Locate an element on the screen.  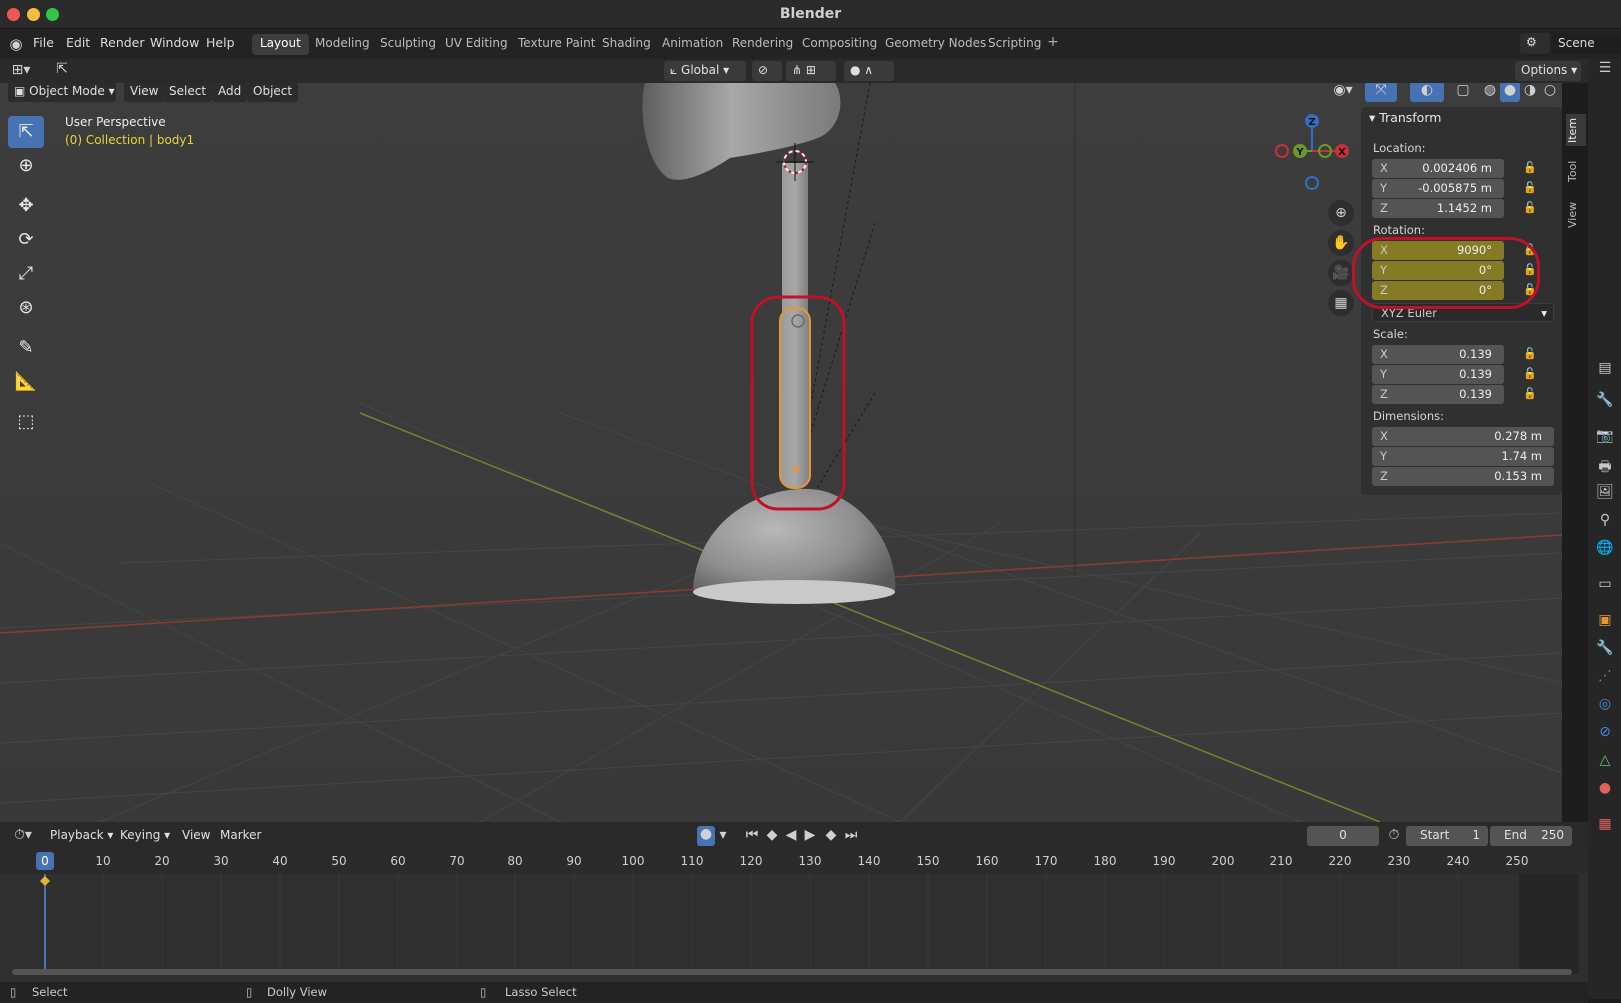
scale-x-field: X 0.139 is located at coordinates (1438, 354).